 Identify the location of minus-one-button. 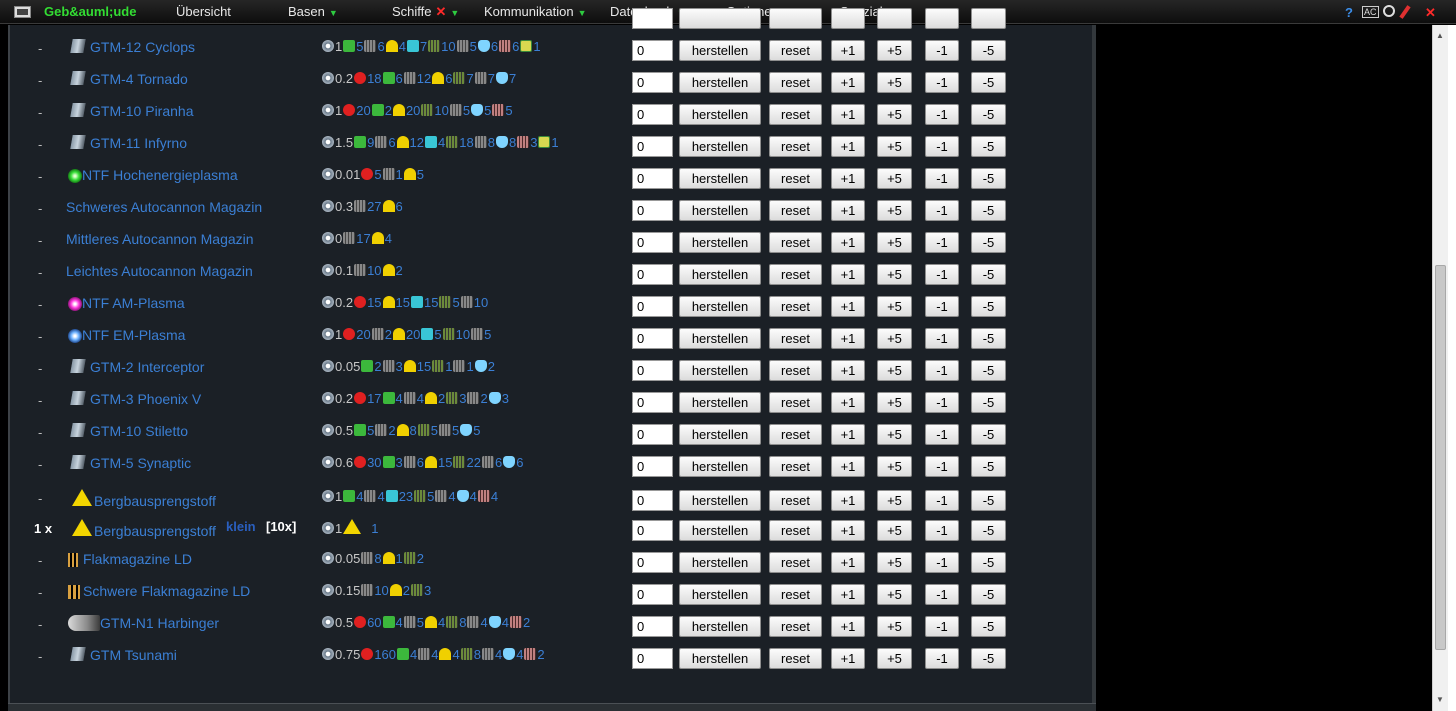
(942, 18).